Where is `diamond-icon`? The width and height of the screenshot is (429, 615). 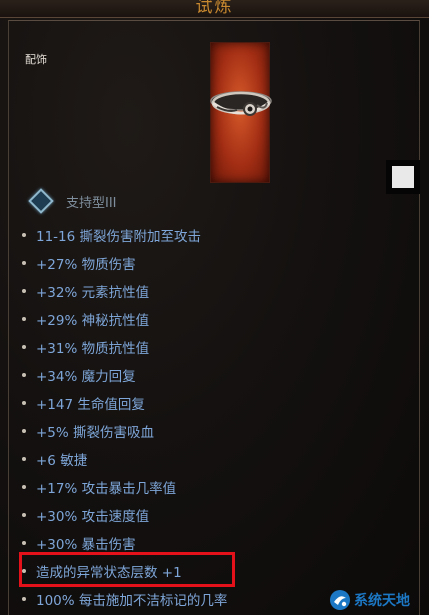
diamond-icon is located at coordinates (41, 201).